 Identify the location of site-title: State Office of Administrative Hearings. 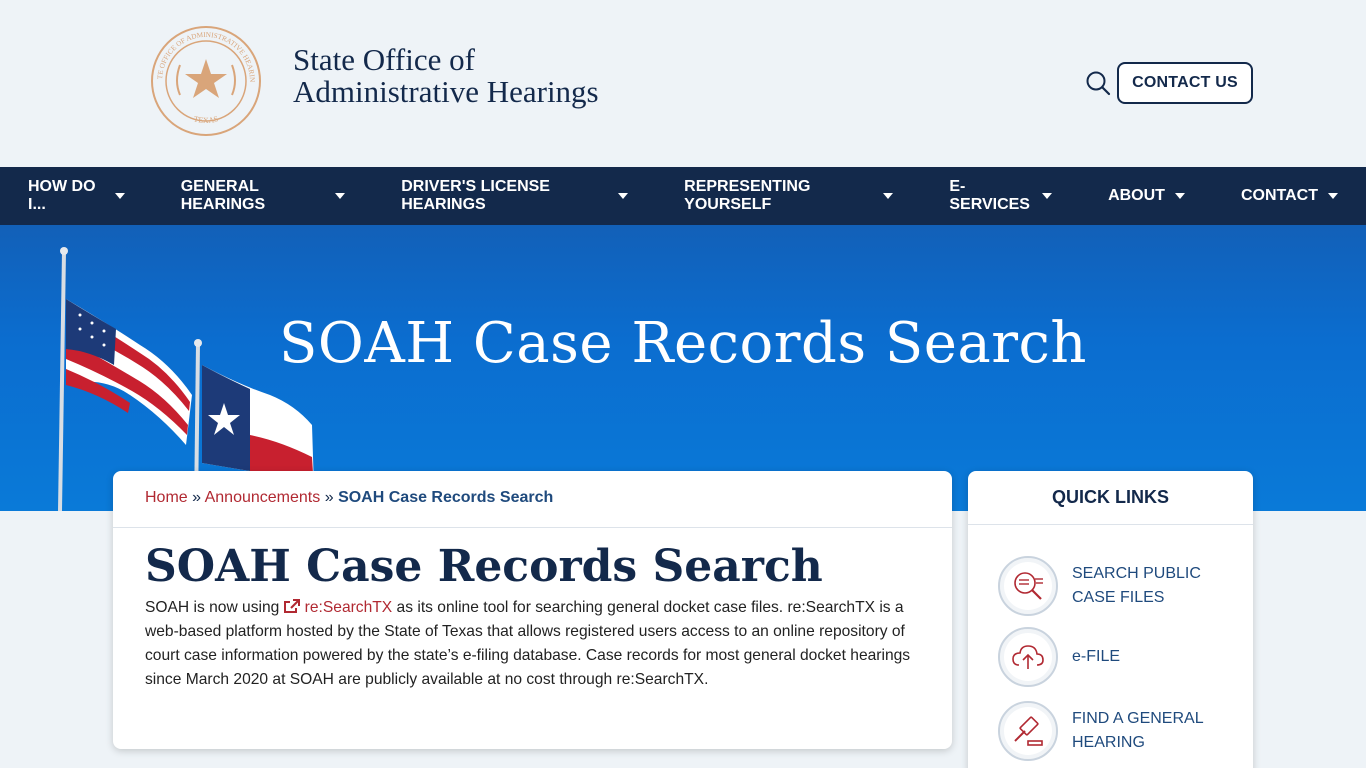
(446, 76).